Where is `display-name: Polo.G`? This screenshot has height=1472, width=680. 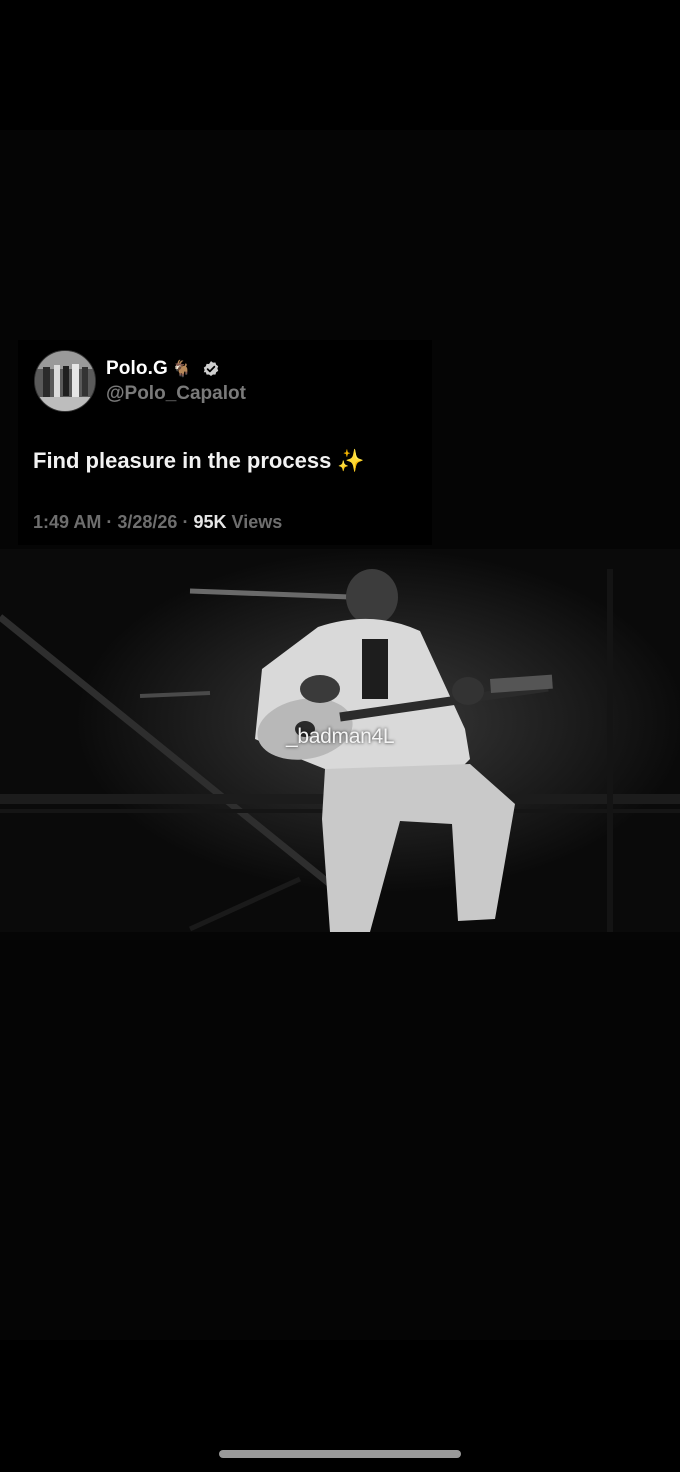
display-name: Polo.G is located at coordinates (137, 369).